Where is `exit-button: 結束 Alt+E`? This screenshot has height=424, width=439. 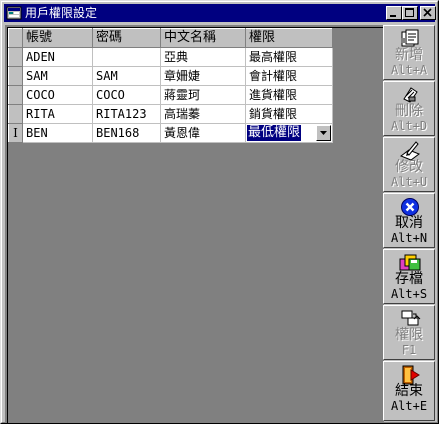 exit-button: 結束 Alt+E is located at coordinates (409, 391).